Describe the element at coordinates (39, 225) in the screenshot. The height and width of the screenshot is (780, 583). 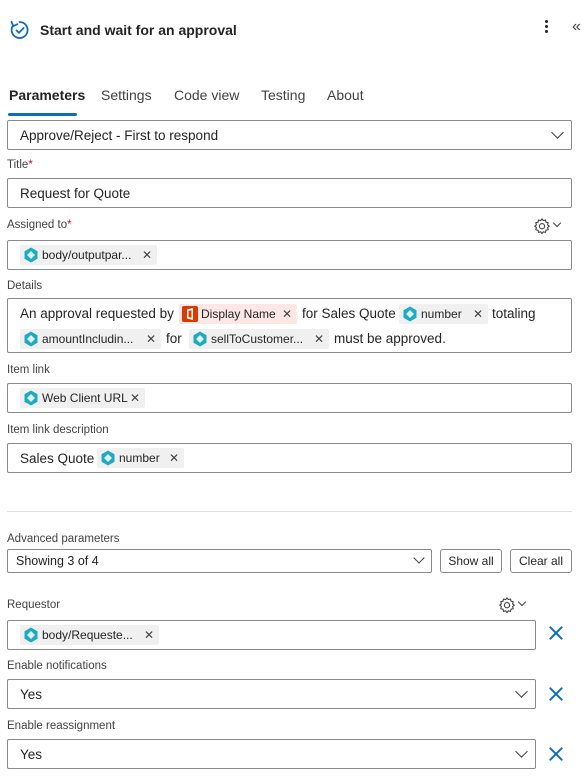
I see `assigned-to-label: Assigned to*` at that location.